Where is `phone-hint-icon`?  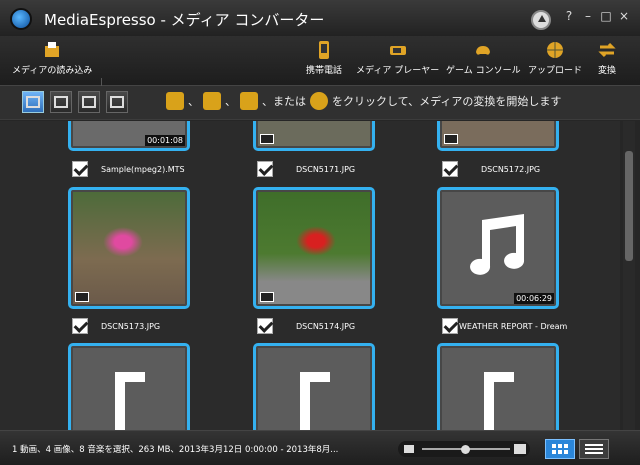 phone-hint-icon is located at coordinates (175, 101).